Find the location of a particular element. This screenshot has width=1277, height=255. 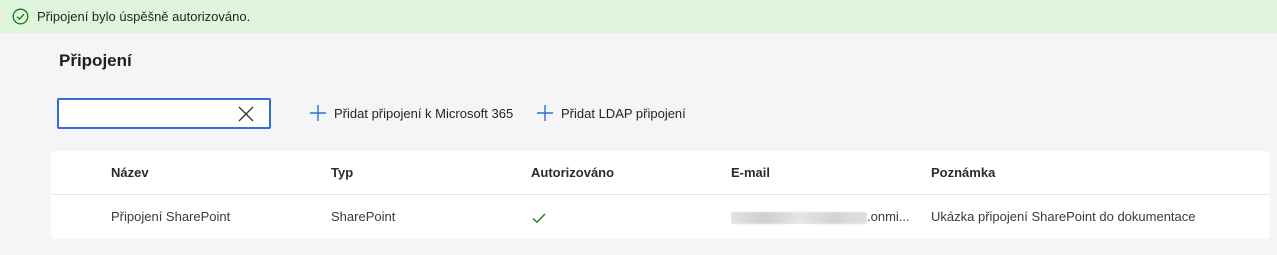

close-icon is located at coordinates (246, 114).